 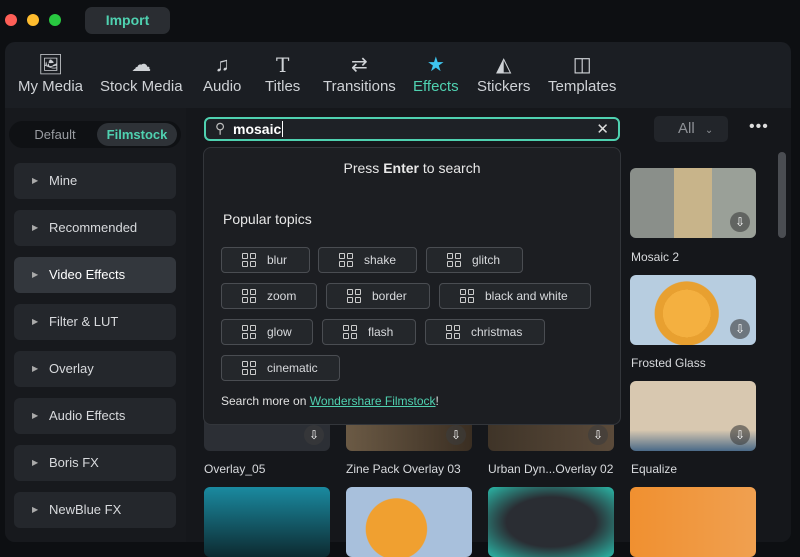 What do you see at coordinates (602, 129) in the screenshot?
I see `clear-search-icon: ✕` at bounding box center [602, 129].